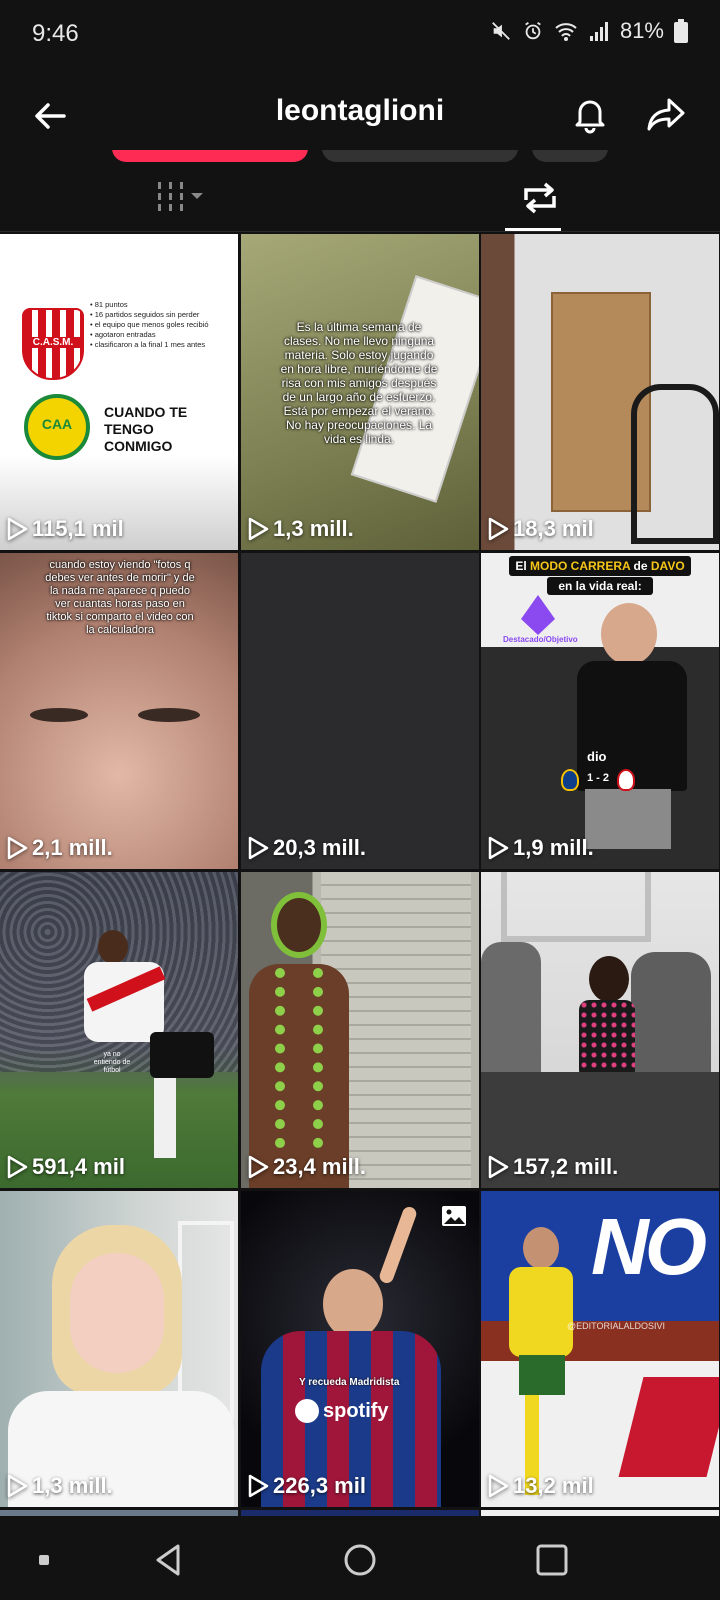 This screenshot has width=720, height=1600. Describe the element at coordinates (570, 780) in the screenshot. I see `crest-boca` at that location.